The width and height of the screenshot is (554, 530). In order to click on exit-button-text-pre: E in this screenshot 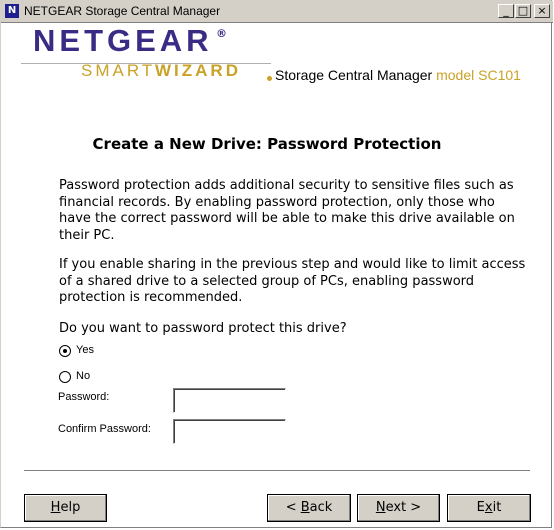, I will do `click(480, 507)`.